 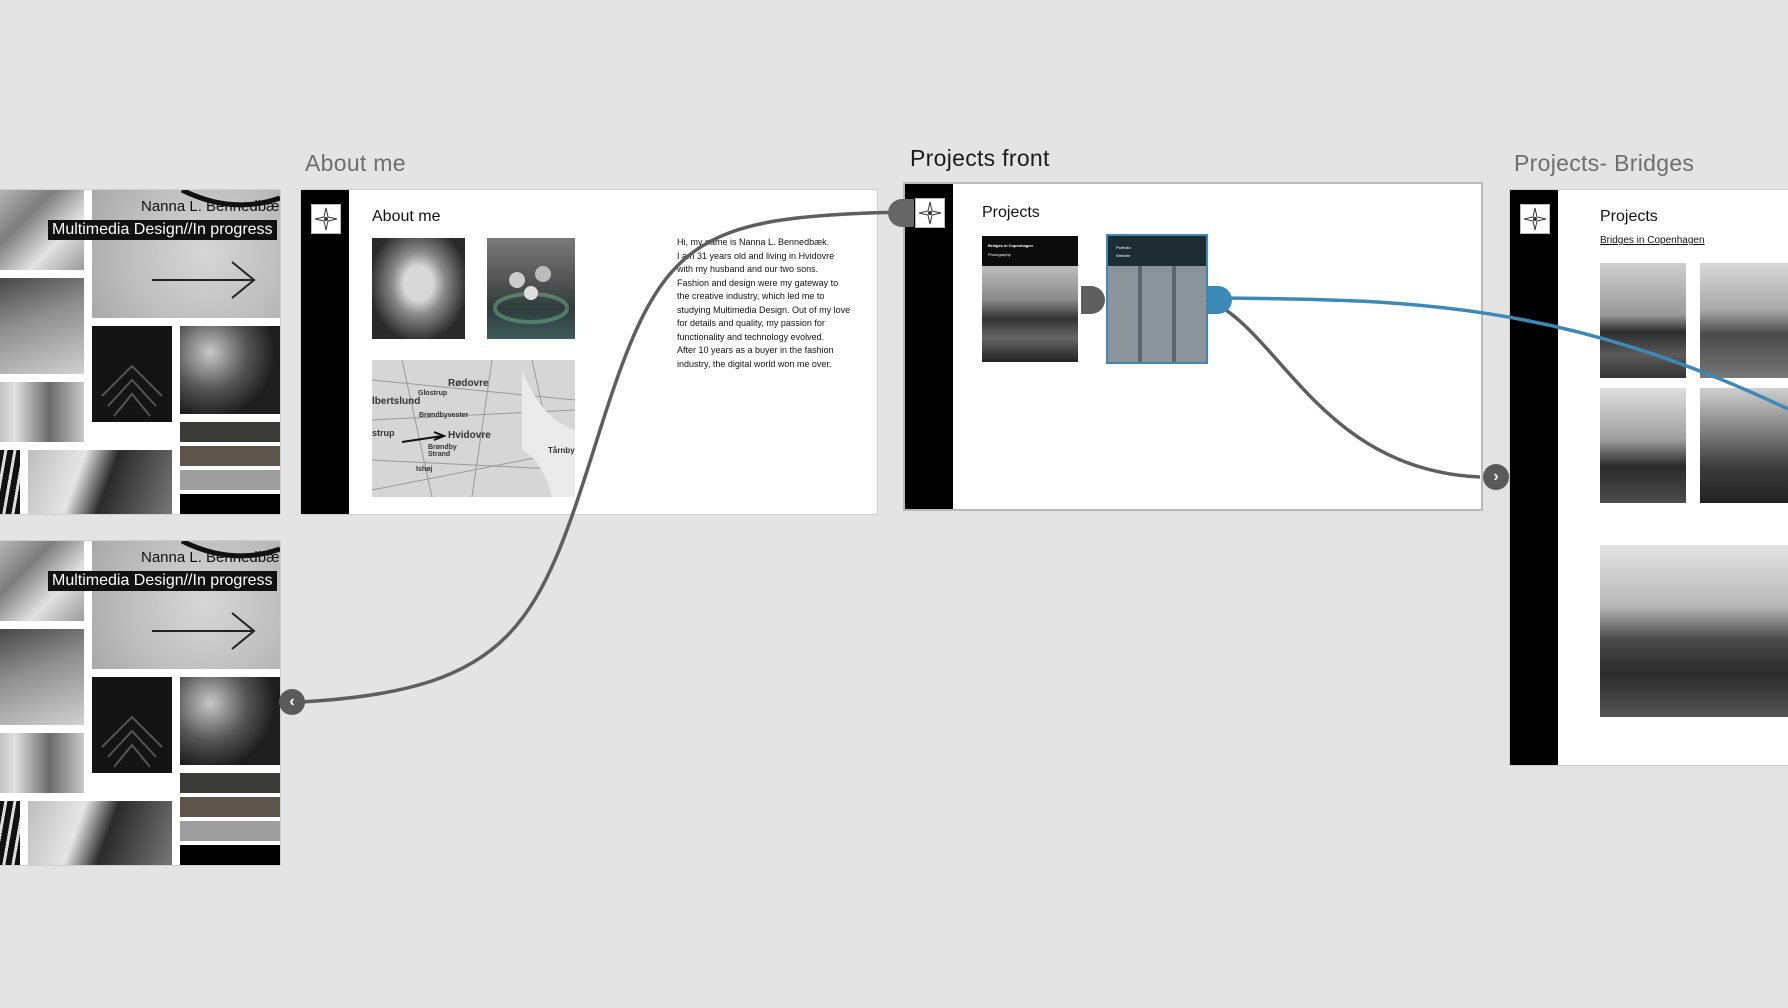 What do you see at coordinates (325, 352) in the screenshot?
I see `about-sidebar` at bounding box center [325, 352].